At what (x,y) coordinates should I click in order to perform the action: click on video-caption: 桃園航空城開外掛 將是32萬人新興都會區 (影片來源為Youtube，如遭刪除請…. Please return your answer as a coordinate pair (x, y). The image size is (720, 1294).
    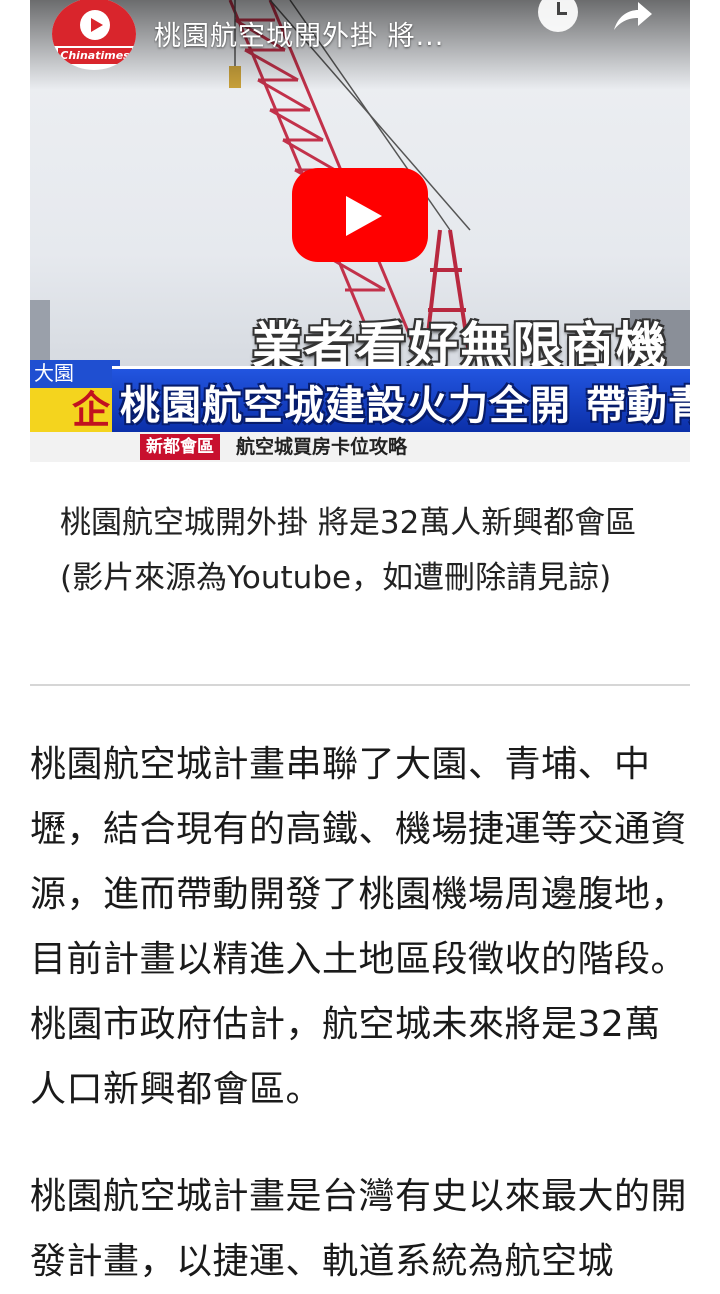
    Looking at the image, I should click on (348, 550).